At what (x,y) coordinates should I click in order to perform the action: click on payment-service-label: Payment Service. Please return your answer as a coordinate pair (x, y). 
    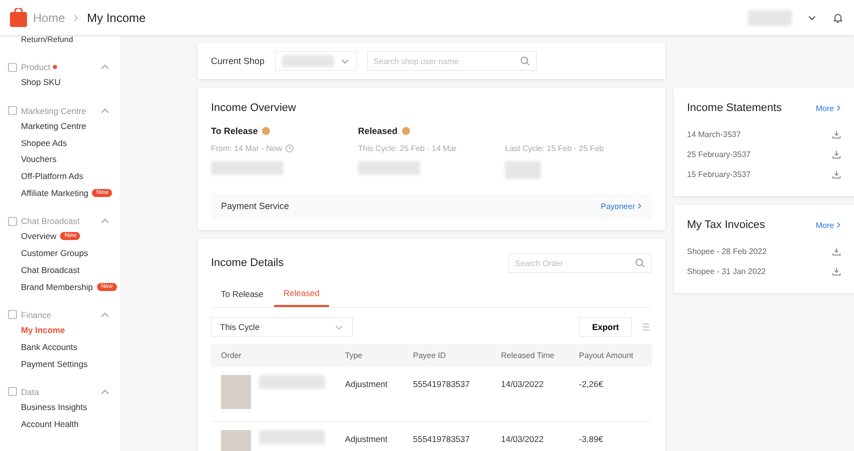
    Looking at the image, I should click on (255, 206).